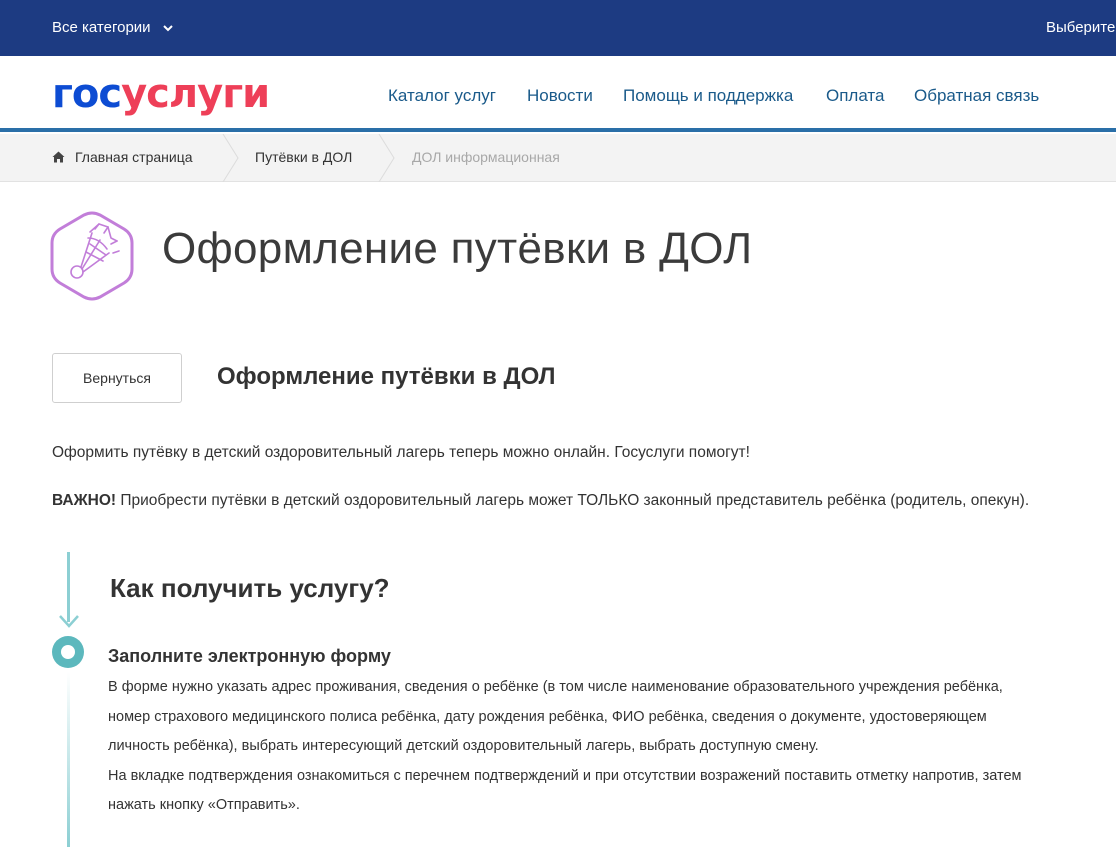 This screenshot has width=1116, height=847. Describe the element at coordinates (486, 157) in the screenshot. I see `breadcrumb-current: ДОЛ информационная` at that location.